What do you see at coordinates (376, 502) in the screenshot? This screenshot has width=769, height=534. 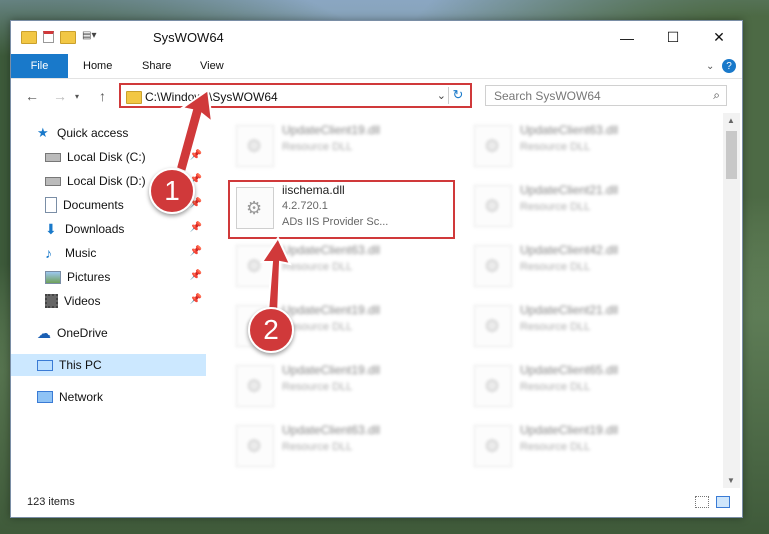 I see `status-bar: 123 items` at bounding box center [376, 502].